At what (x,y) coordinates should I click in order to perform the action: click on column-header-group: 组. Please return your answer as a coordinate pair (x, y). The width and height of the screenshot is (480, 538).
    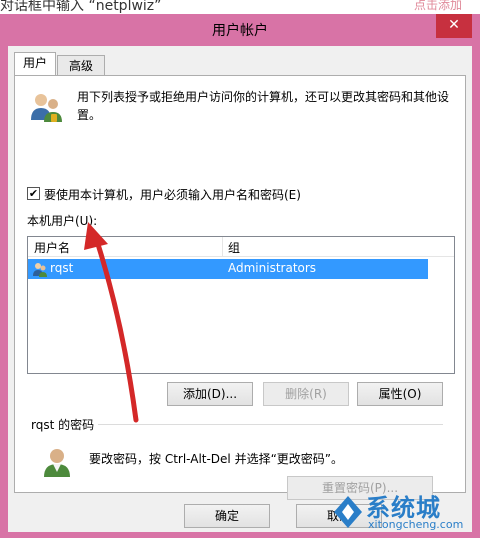
    Looking at the image, I should click on (234, 247).